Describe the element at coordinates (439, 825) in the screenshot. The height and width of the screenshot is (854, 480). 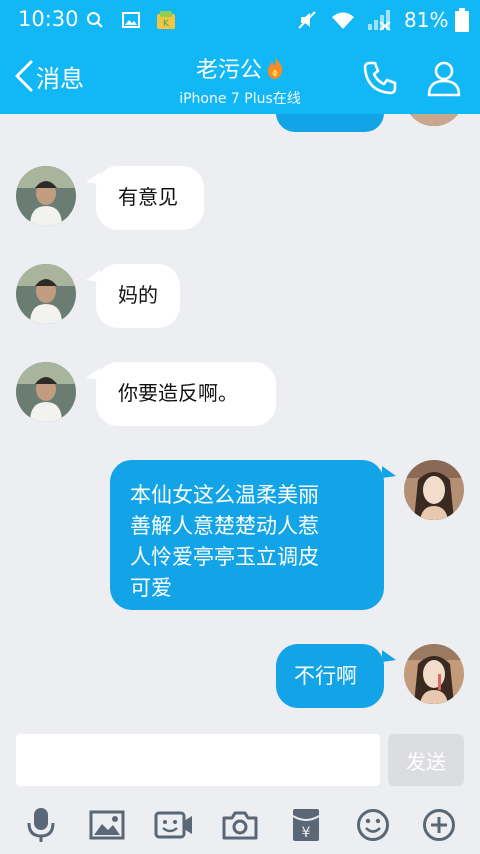
I see `plus-icon` at that location.